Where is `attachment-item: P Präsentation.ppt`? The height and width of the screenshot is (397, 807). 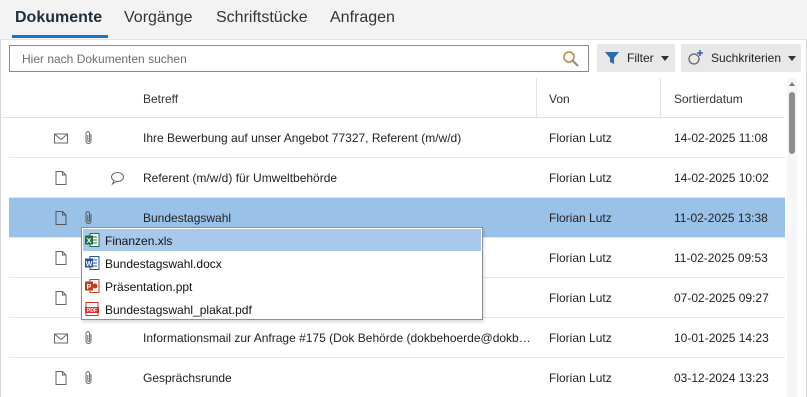 attachment-item: P Präsentation.ppt is located at coordinates (282, 286).